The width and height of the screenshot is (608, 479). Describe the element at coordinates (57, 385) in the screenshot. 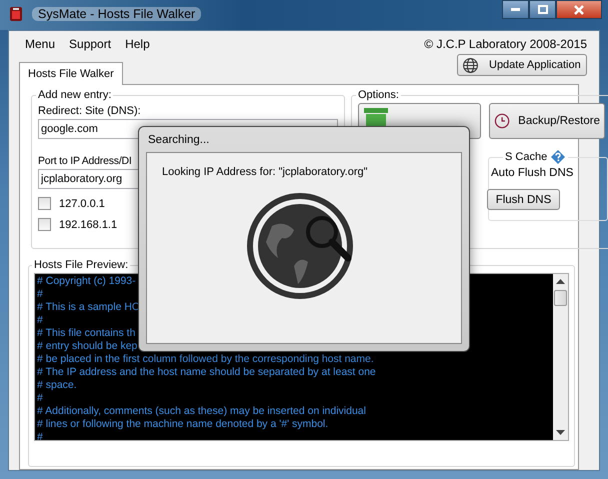

I see `text-line: # space.` at that location.